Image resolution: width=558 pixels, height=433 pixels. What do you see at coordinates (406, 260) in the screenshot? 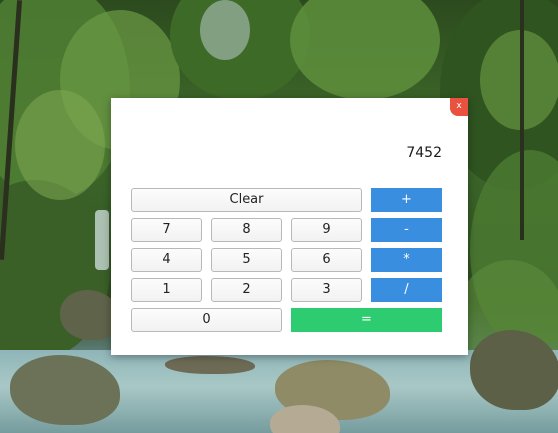
I see `multiply-button: *` at bounding box center [406, 260].